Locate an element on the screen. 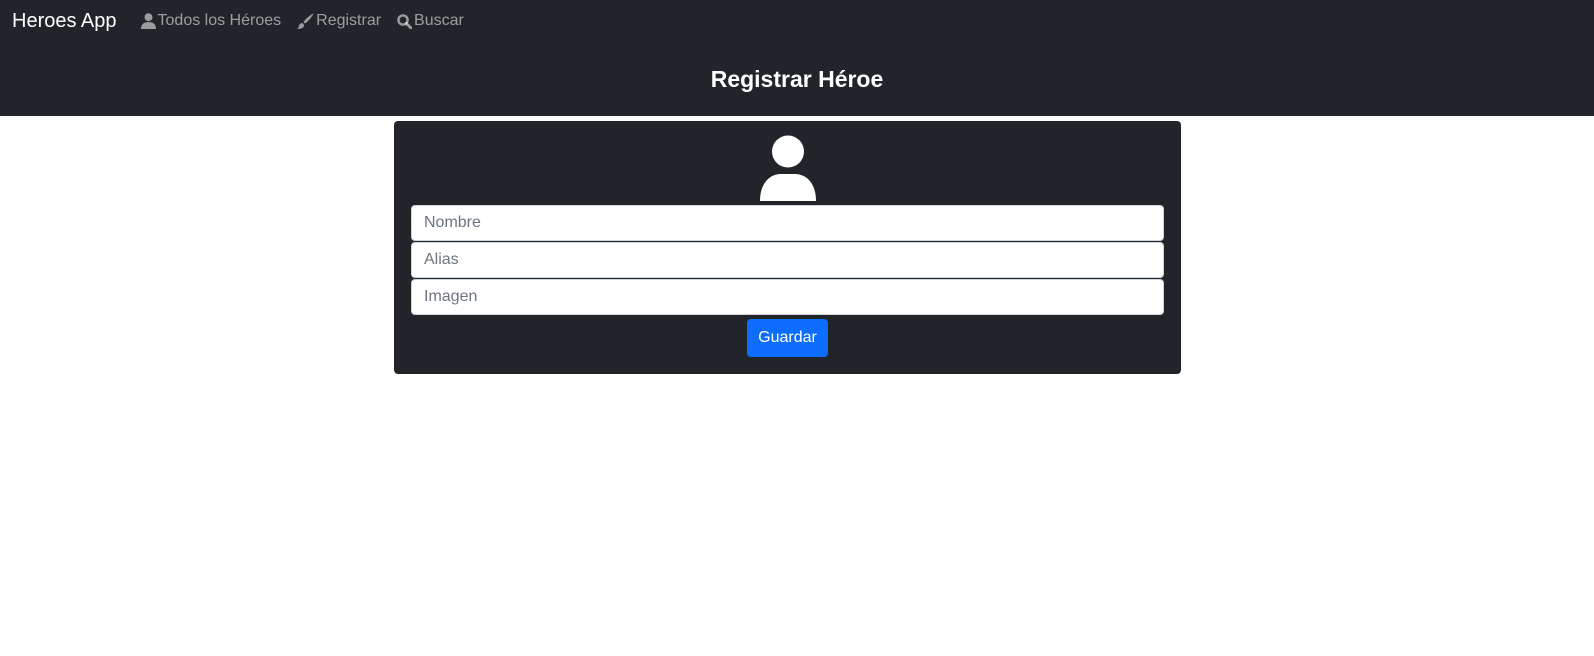 The width and height of the screenshot is (1594, 656). image-input is located at coordinates (787, 297).